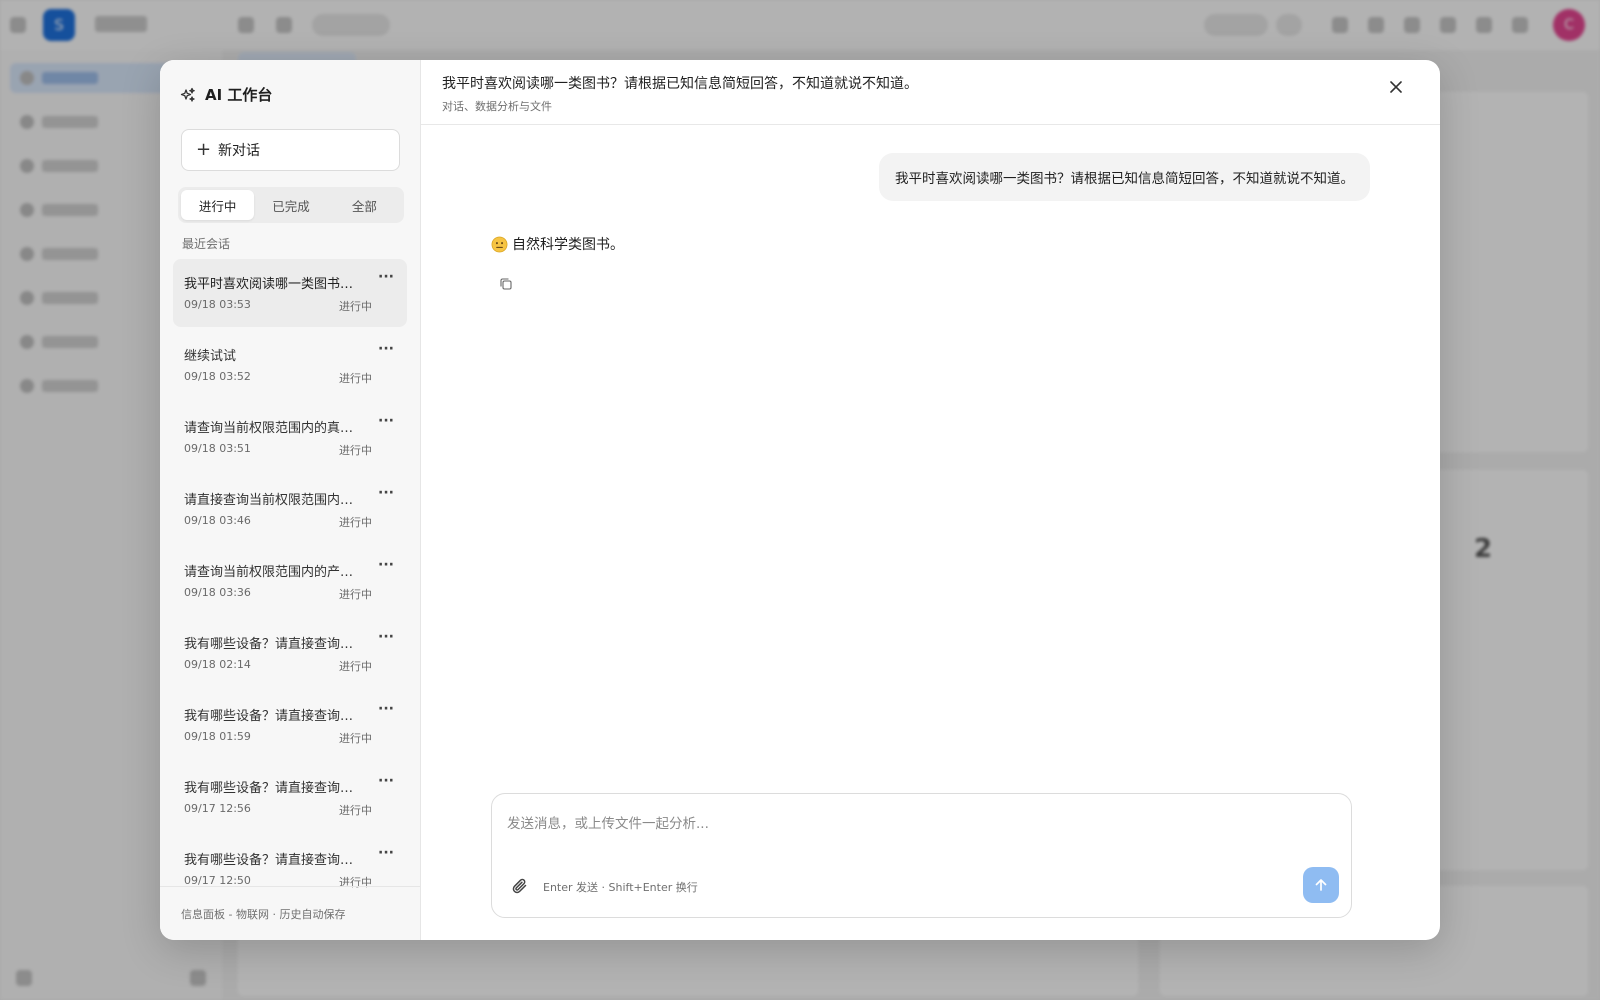  What do you see at coordinates (204, 149) in the screenshot?
I see `plus-icon: +` at bounding box center [204, 149].